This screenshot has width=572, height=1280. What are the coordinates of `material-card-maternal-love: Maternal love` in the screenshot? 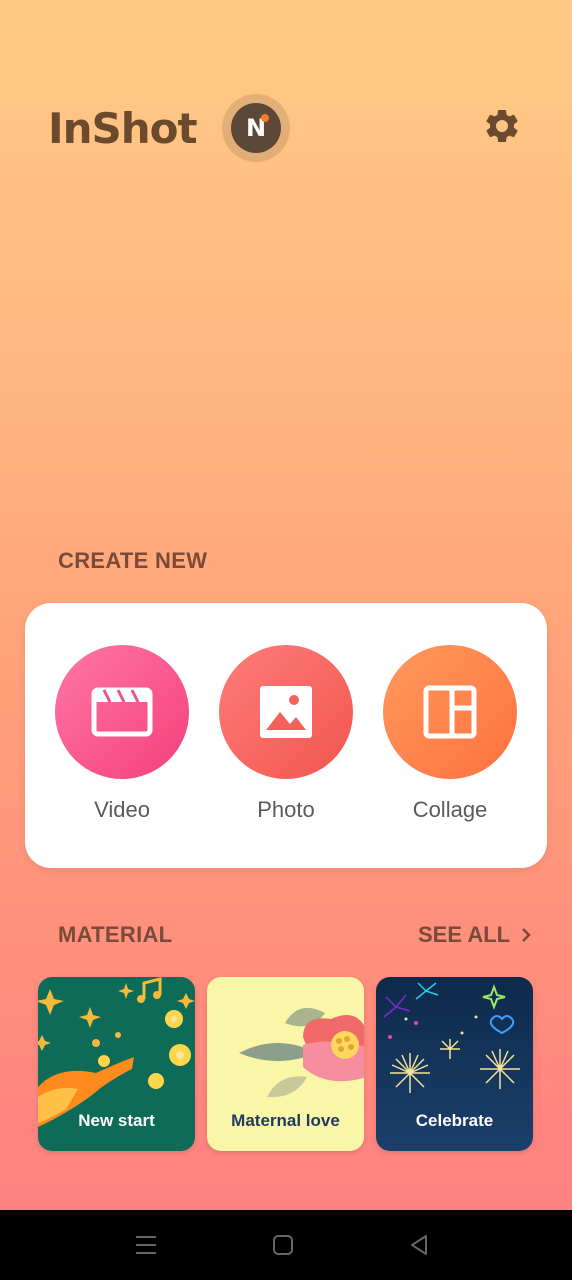 It's located at (285, 1064).